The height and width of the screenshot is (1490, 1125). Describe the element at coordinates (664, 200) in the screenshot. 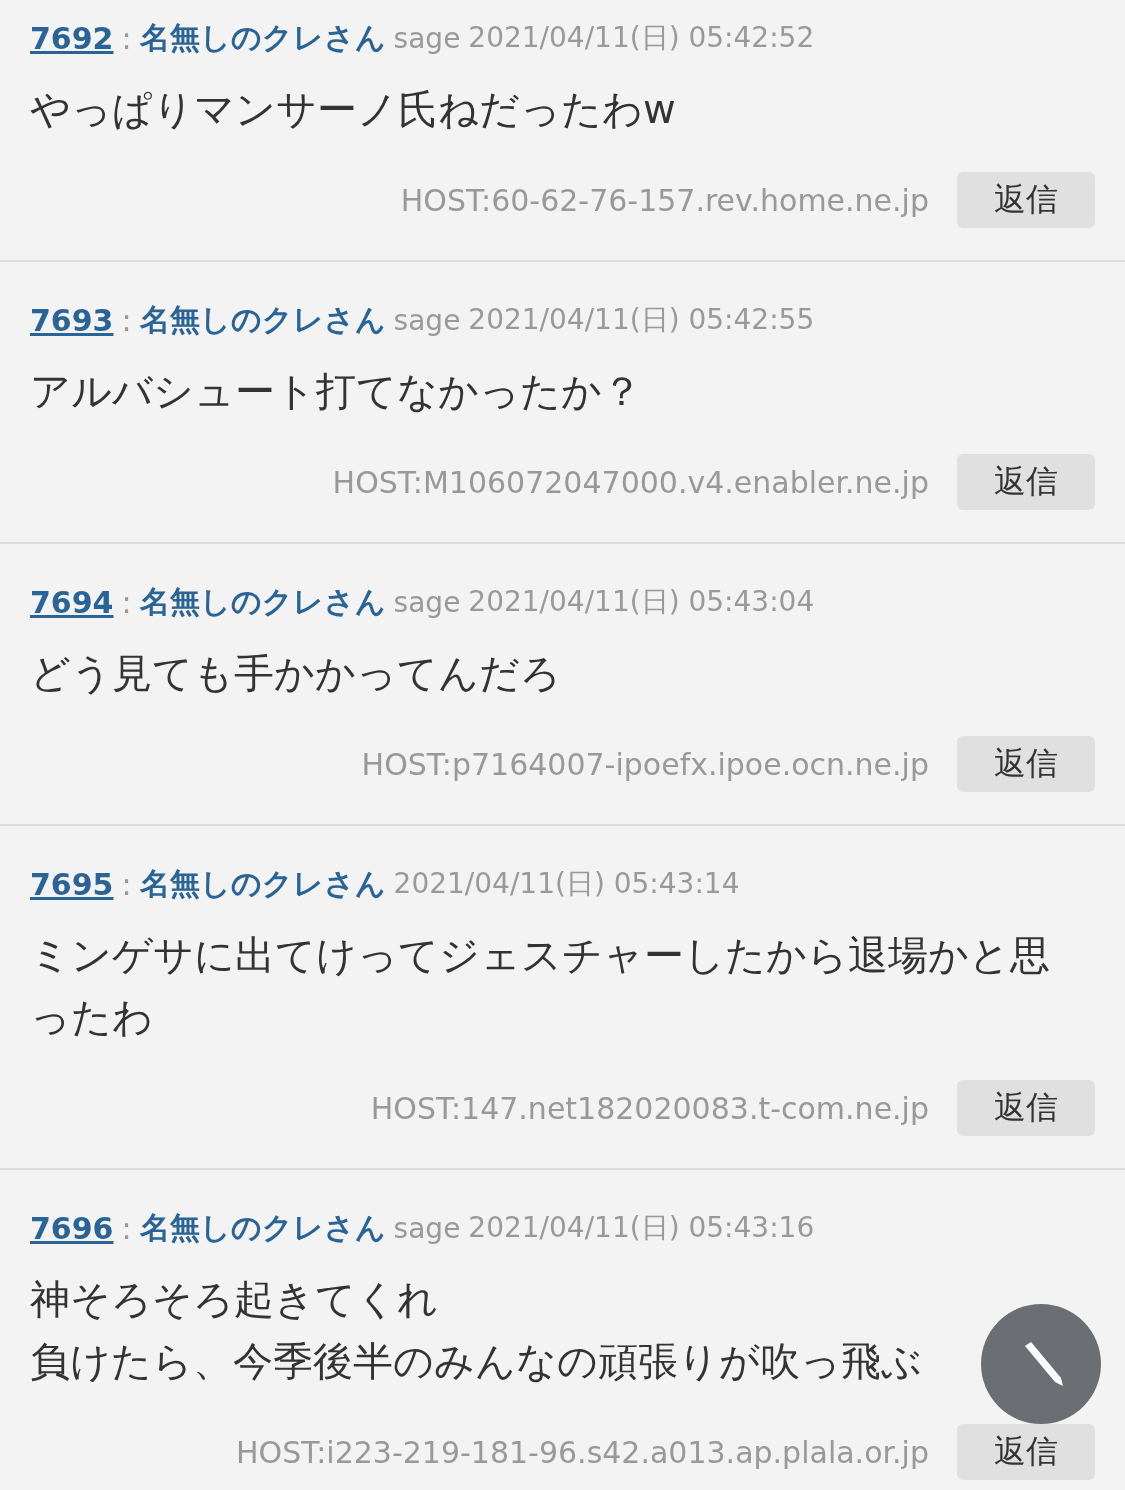

I see `host-text: HOST:60-62-76-157.rev.home.ne.jp` at that location.